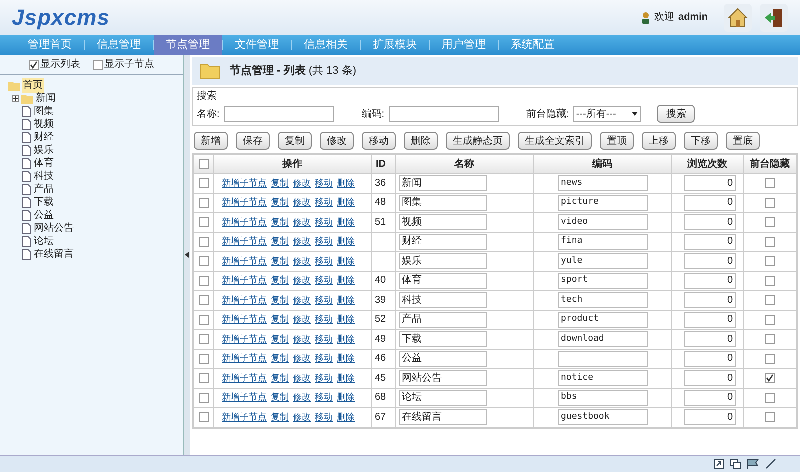  Describe the element at coordinates (44, 176) in the screenshot. I see `tree-item: 科技` at that location.